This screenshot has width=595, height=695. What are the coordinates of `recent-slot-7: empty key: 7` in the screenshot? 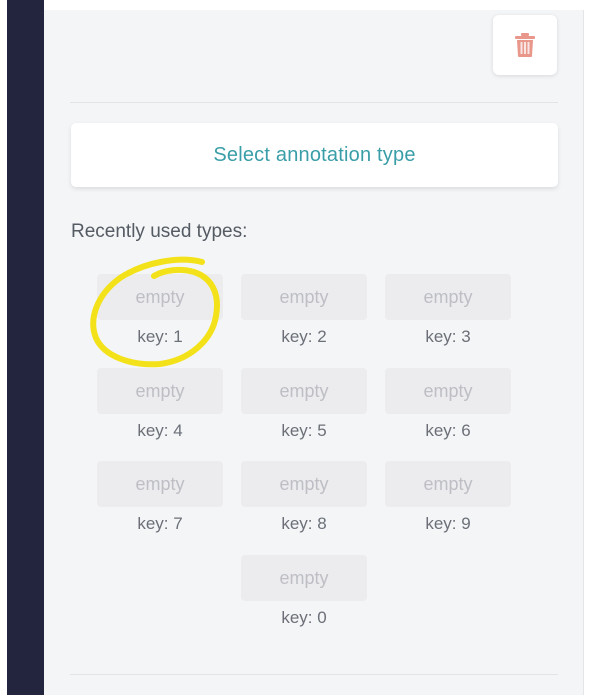 It's located at (160, 497).